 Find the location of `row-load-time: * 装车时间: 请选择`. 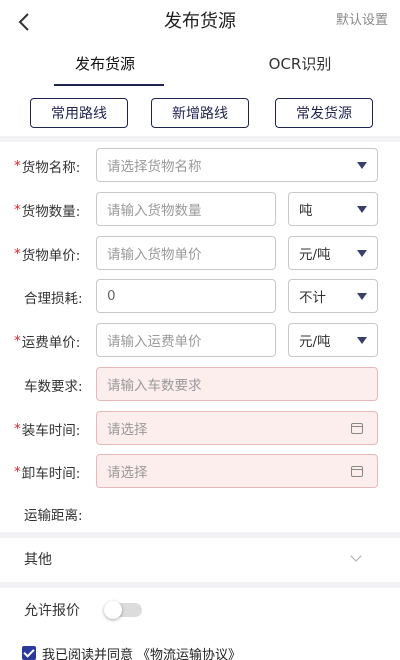

row-load-time: * 装车时间: 请选择 is located at coordinates (200, 429).